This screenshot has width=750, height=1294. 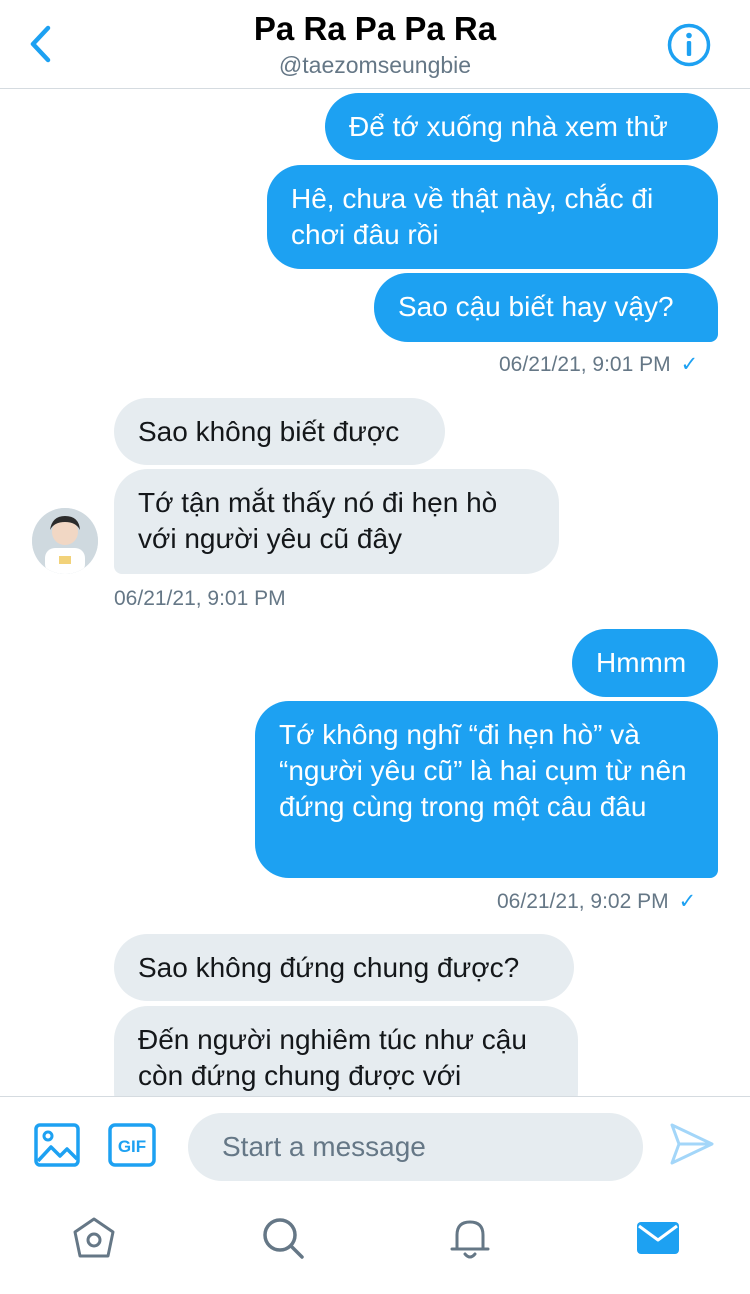 I want to click on tab-home, so click(x=94, y=1238).